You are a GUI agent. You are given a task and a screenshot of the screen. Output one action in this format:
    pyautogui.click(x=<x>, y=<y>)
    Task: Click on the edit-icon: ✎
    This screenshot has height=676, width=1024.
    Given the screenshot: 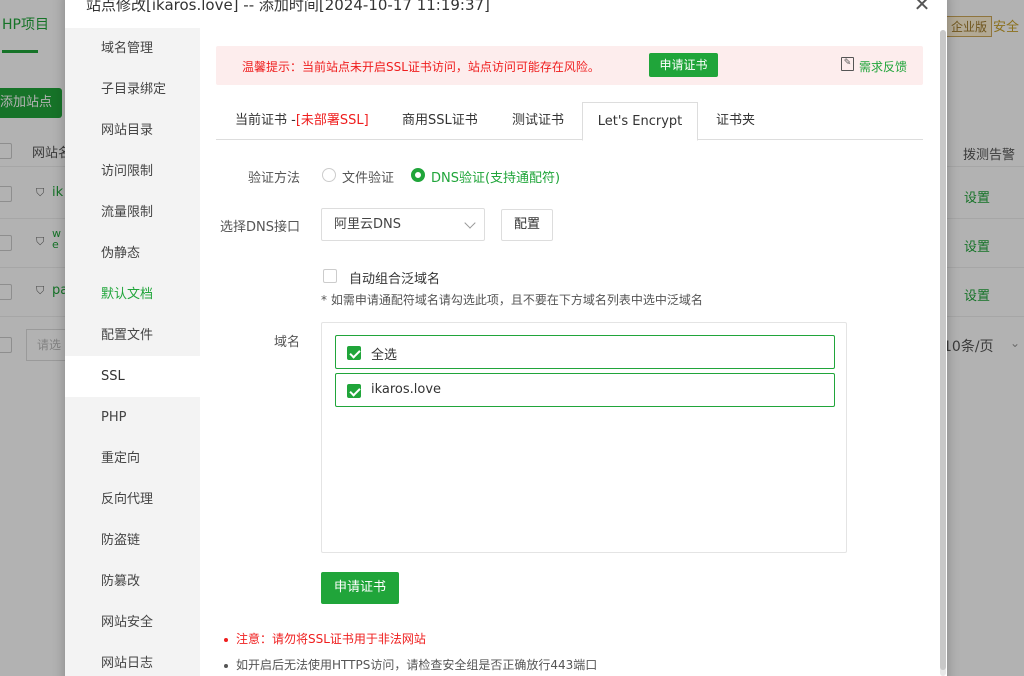 What is the action you would take?
    pyautogui.click(x=847, y=64)
    